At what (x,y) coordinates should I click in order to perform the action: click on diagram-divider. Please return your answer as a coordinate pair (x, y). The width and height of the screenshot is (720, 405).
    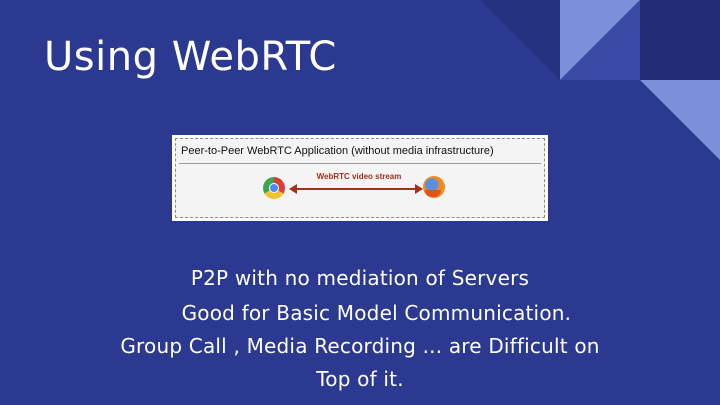
    Looking at the image, I should click on (360, 163).